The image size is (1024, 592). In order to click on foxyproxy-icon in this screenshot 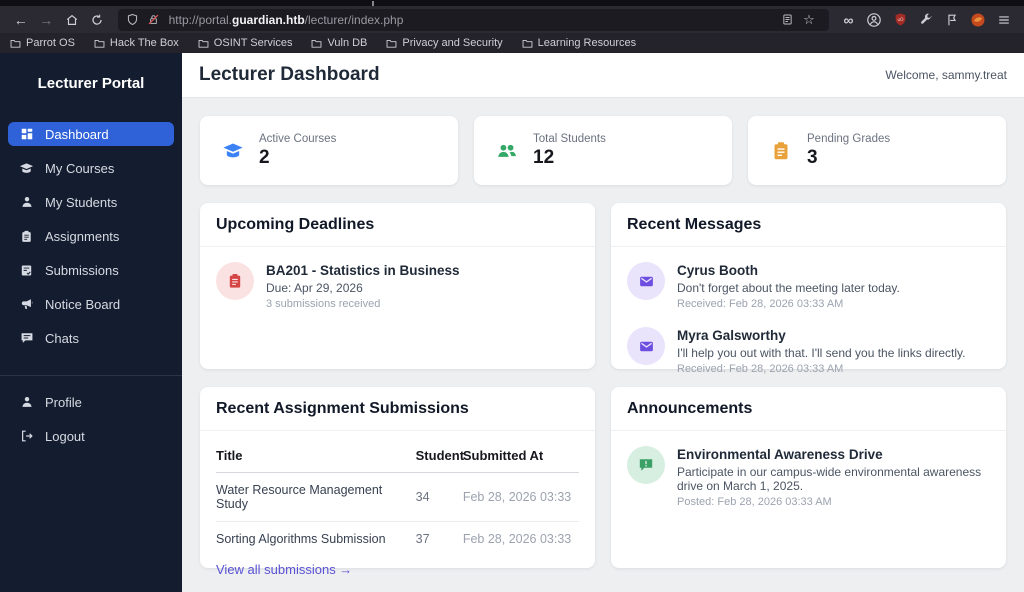, I will do `click(978, 19)`.